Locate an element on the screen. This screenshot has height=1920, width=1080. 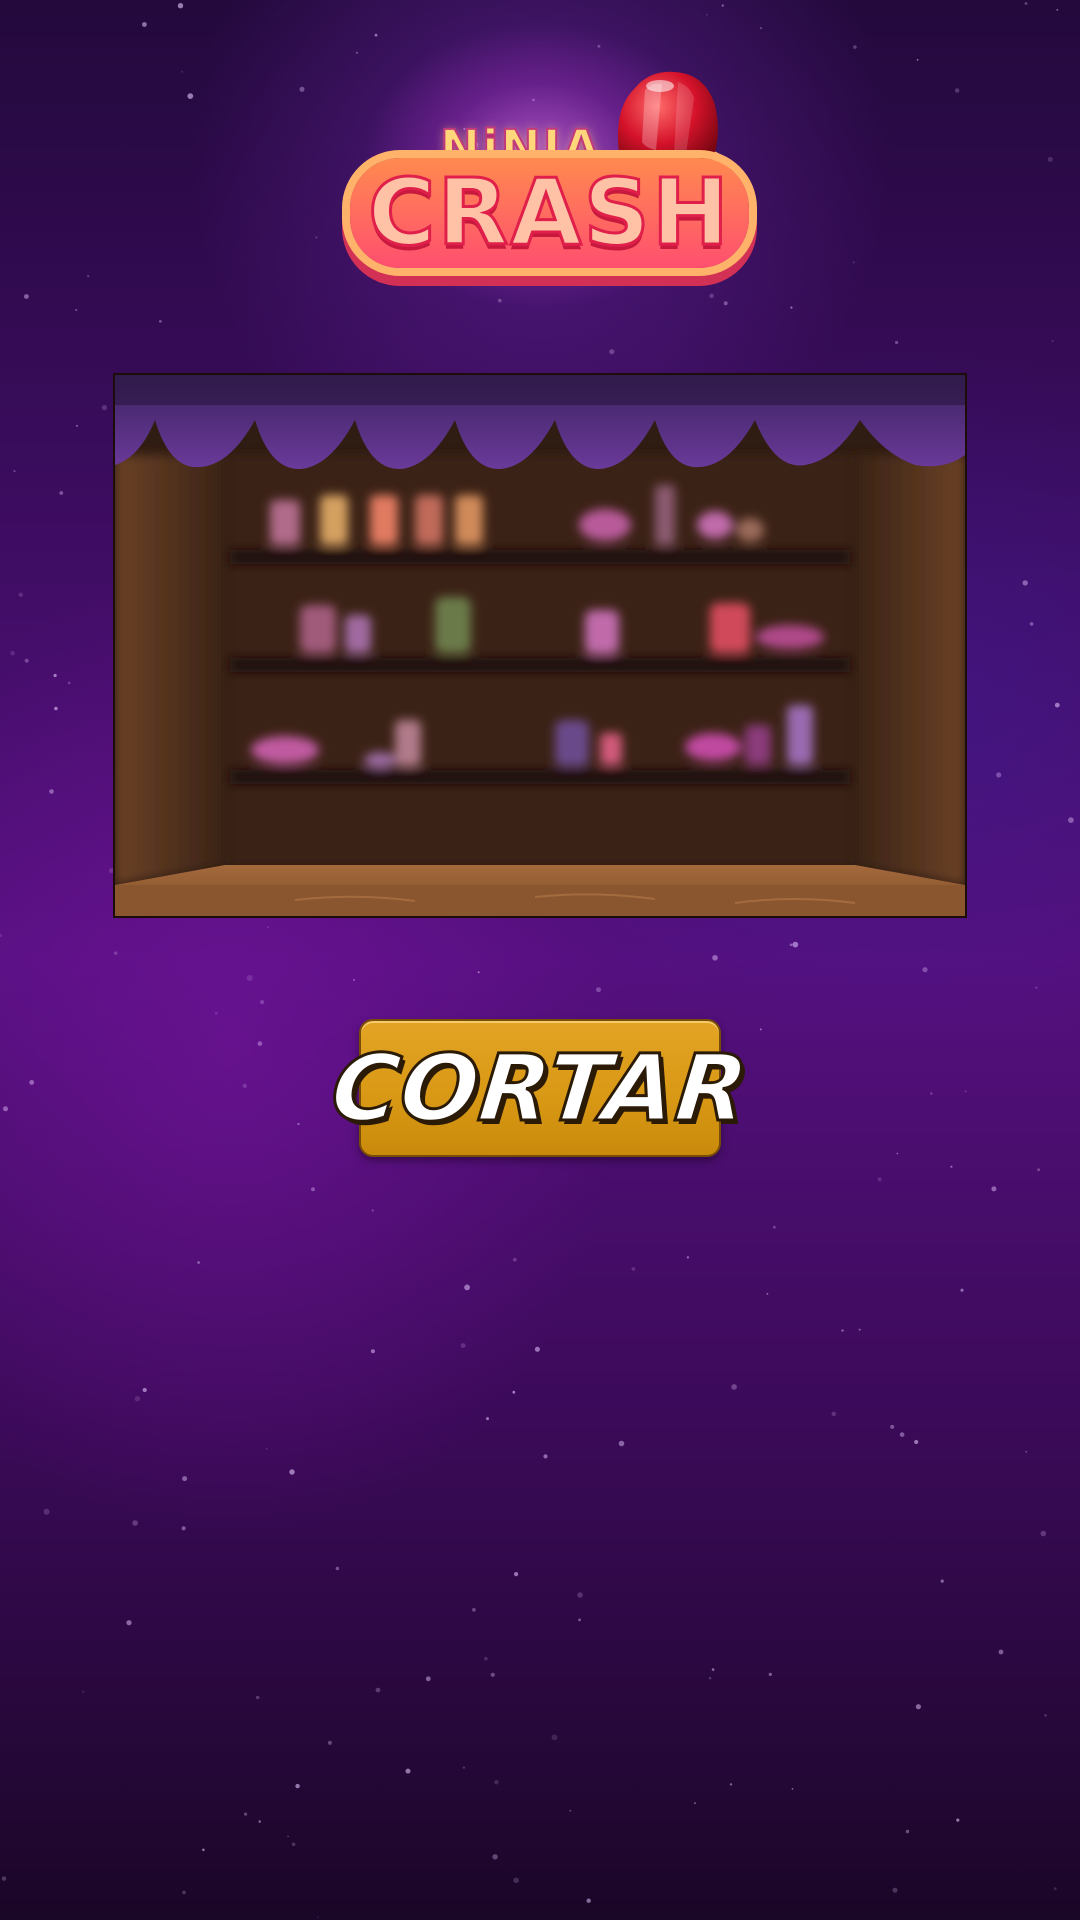
game-logo: NiNJA CRASH is located at coordinates (540, 165).